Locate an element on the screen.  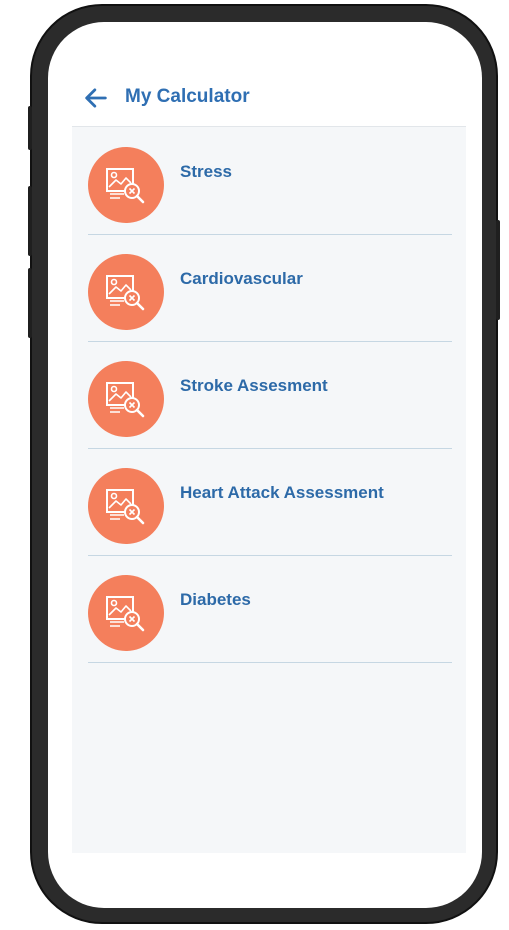
calculator-item-diabetes: Diabetes is located at coordinates (270, 609).